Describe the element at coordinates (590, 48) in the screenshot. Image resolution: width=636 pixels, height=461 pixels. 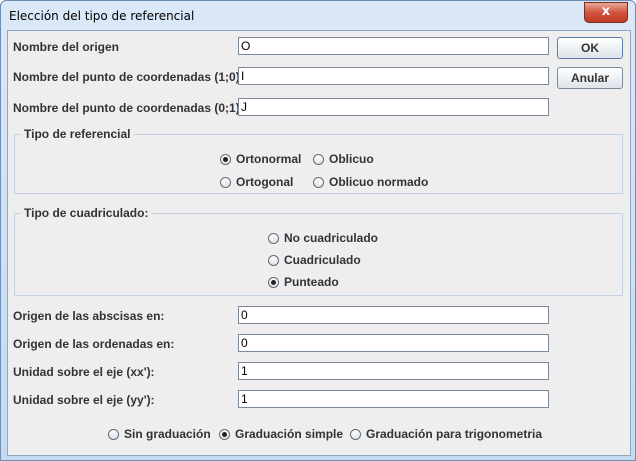
I see `ok-button: OK` at that location.